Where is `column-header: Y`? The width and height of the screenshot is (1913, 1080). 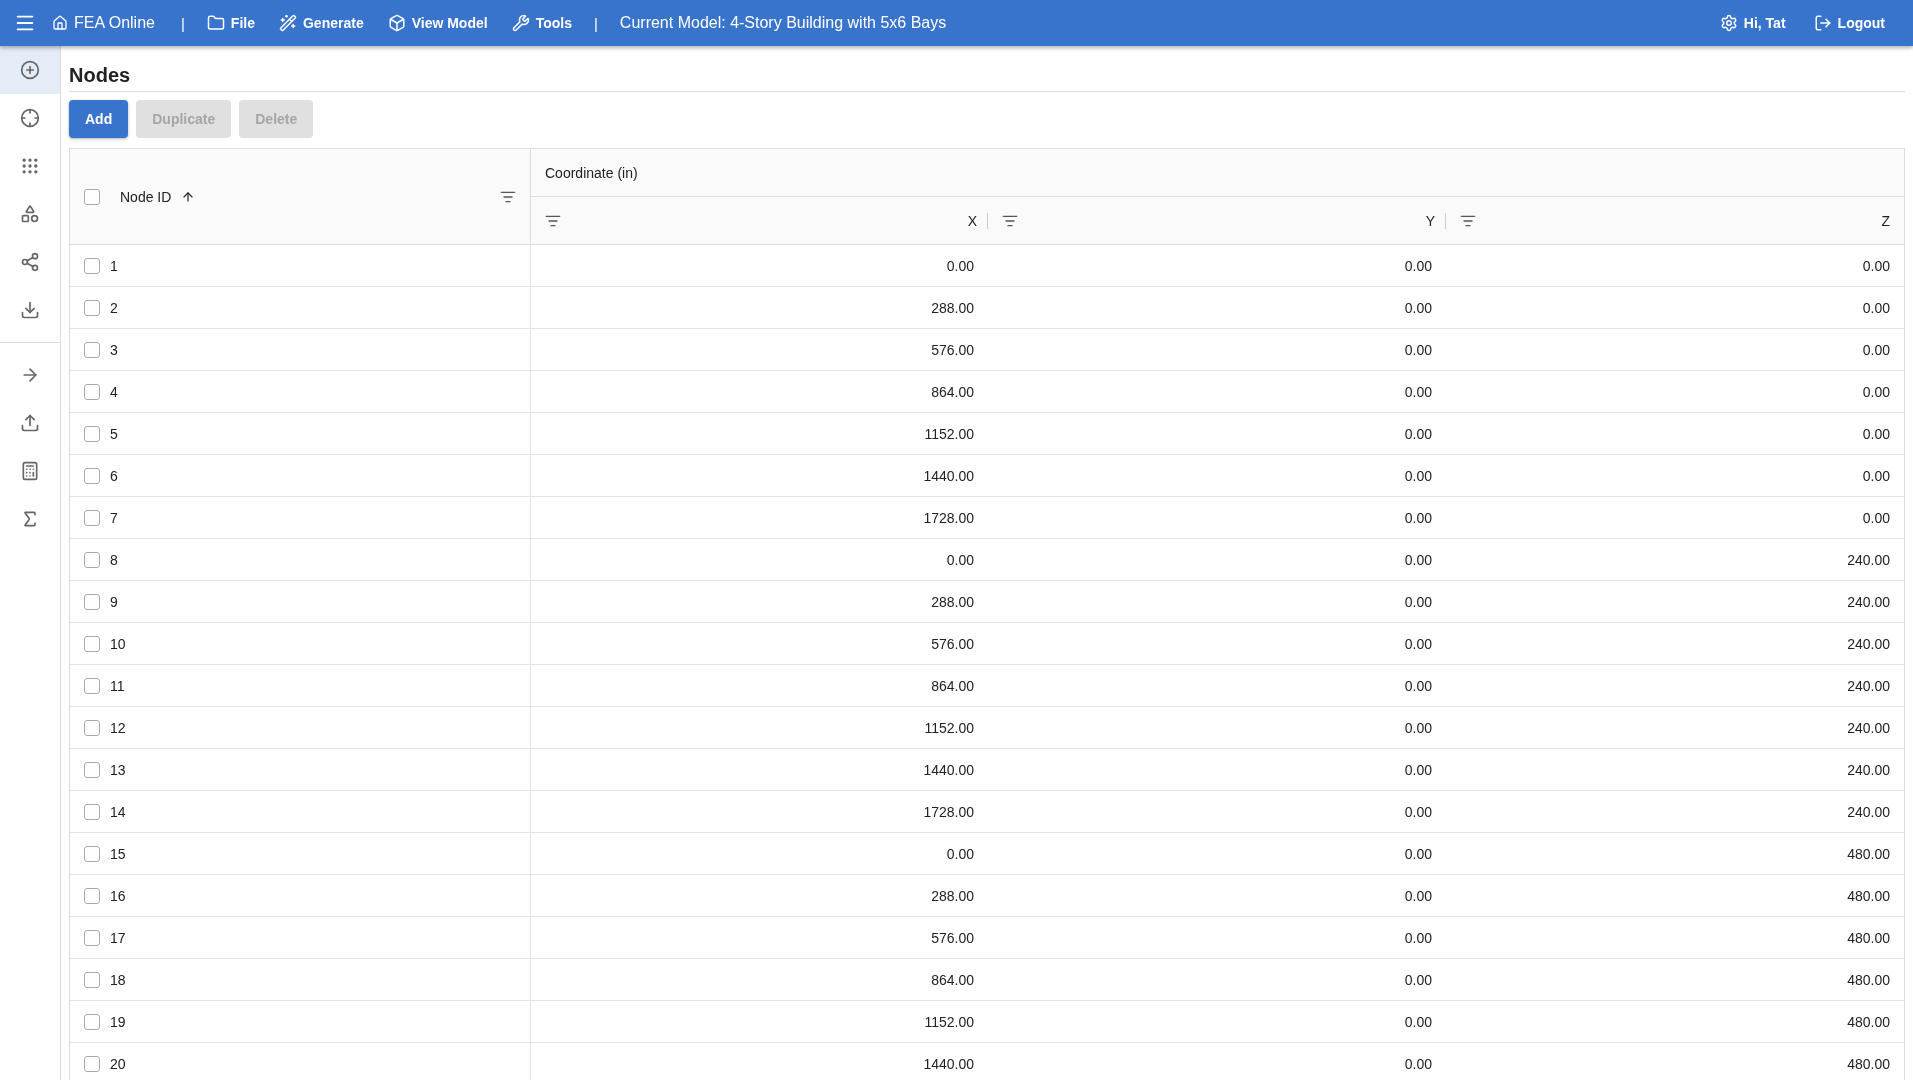
column-header: Y is located at coordinates (1430, 220).